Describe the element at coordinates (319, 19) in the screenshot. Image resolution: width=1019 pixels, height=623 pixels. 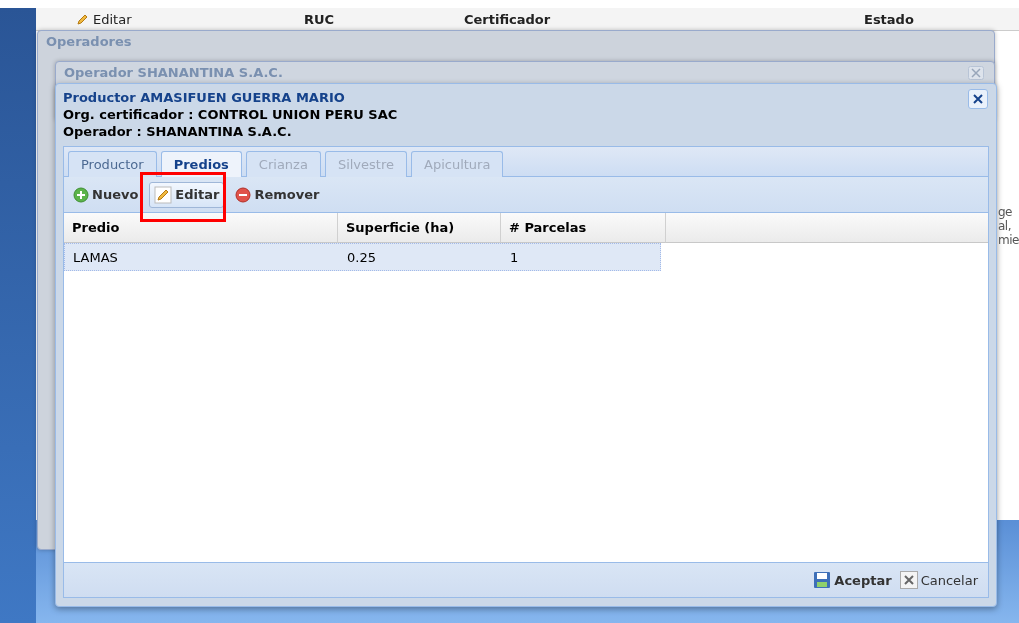
I see `column-header: RUC` at that location.